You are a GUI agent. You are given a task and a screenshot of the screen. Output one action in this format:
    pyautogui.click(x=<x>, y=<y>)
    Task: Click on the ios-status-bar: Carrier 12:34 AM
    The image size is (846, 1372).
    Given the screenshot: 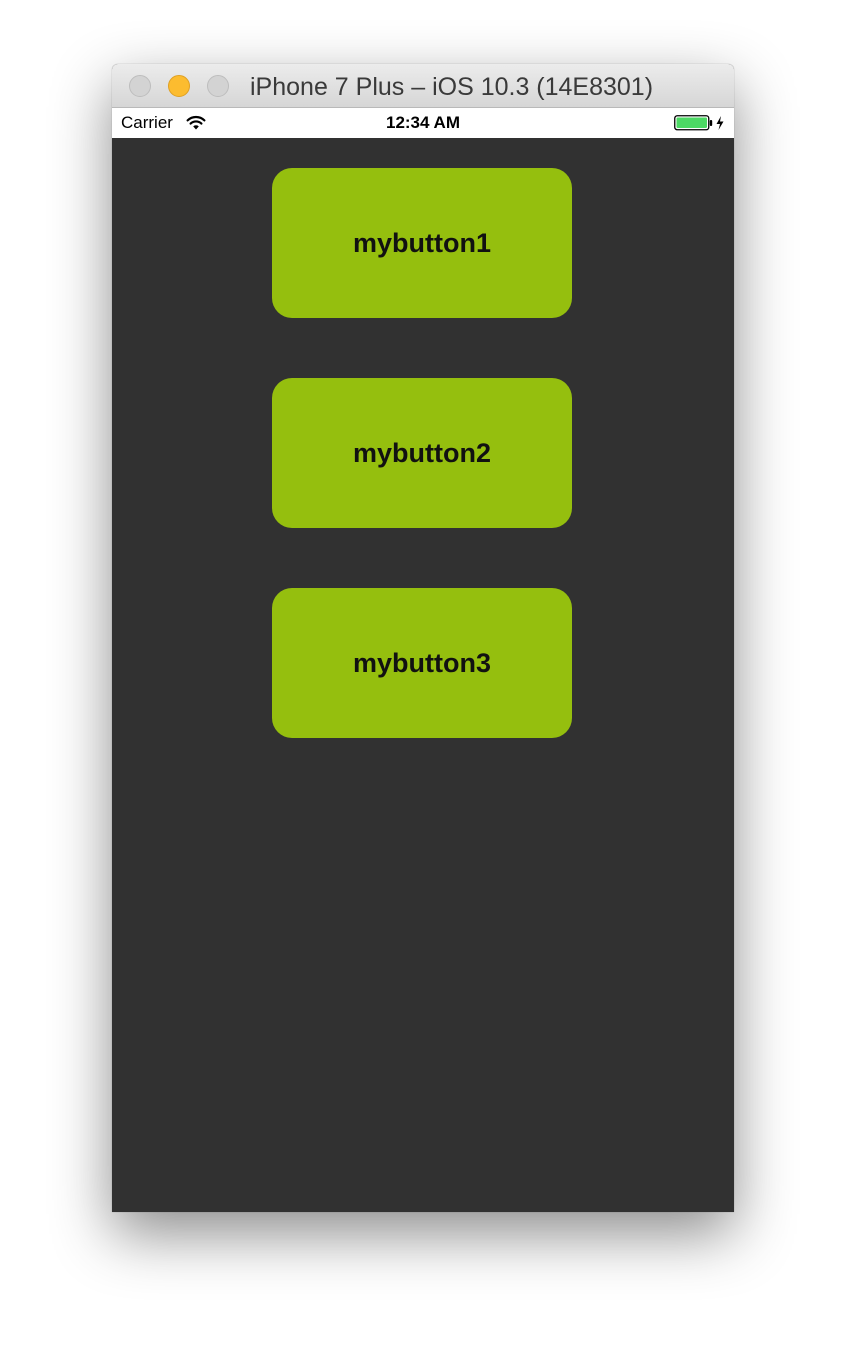 What is the action you would take?
    pyautogui.click(x=423, y=123)
    